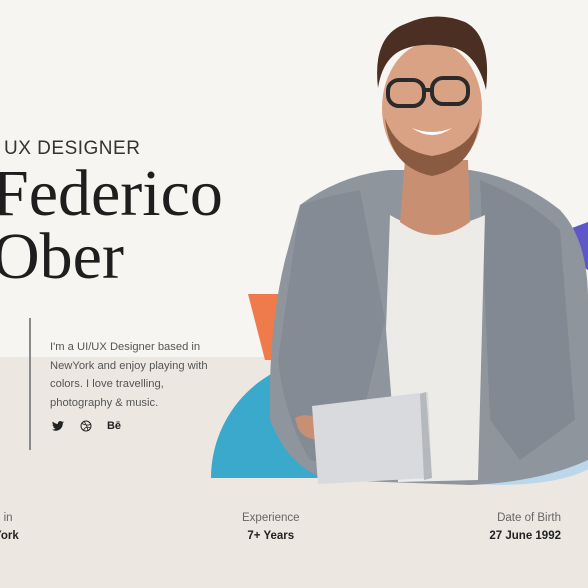 The height and width of the screenshot is (588, 588). I want to click on name-first: Federico, so click(111, 193).